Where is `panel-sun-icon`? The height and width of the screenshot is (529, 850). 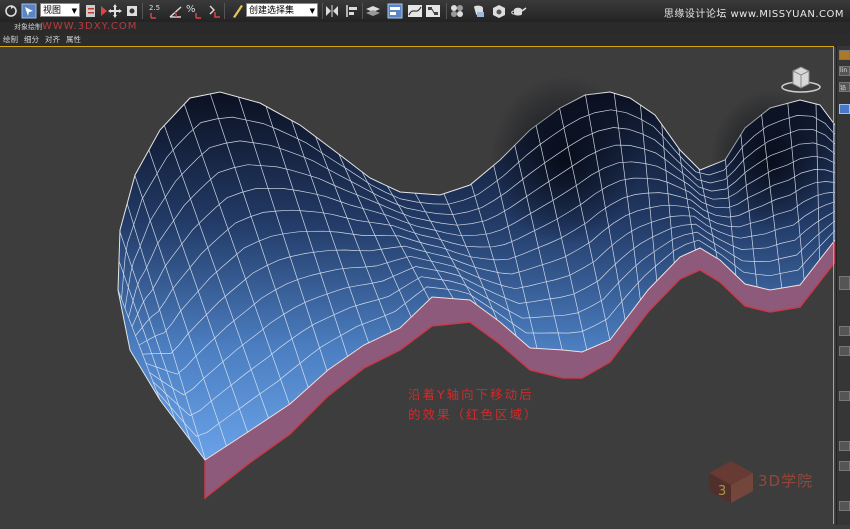 panel-sun-icon is located at coordinates (844, 55).